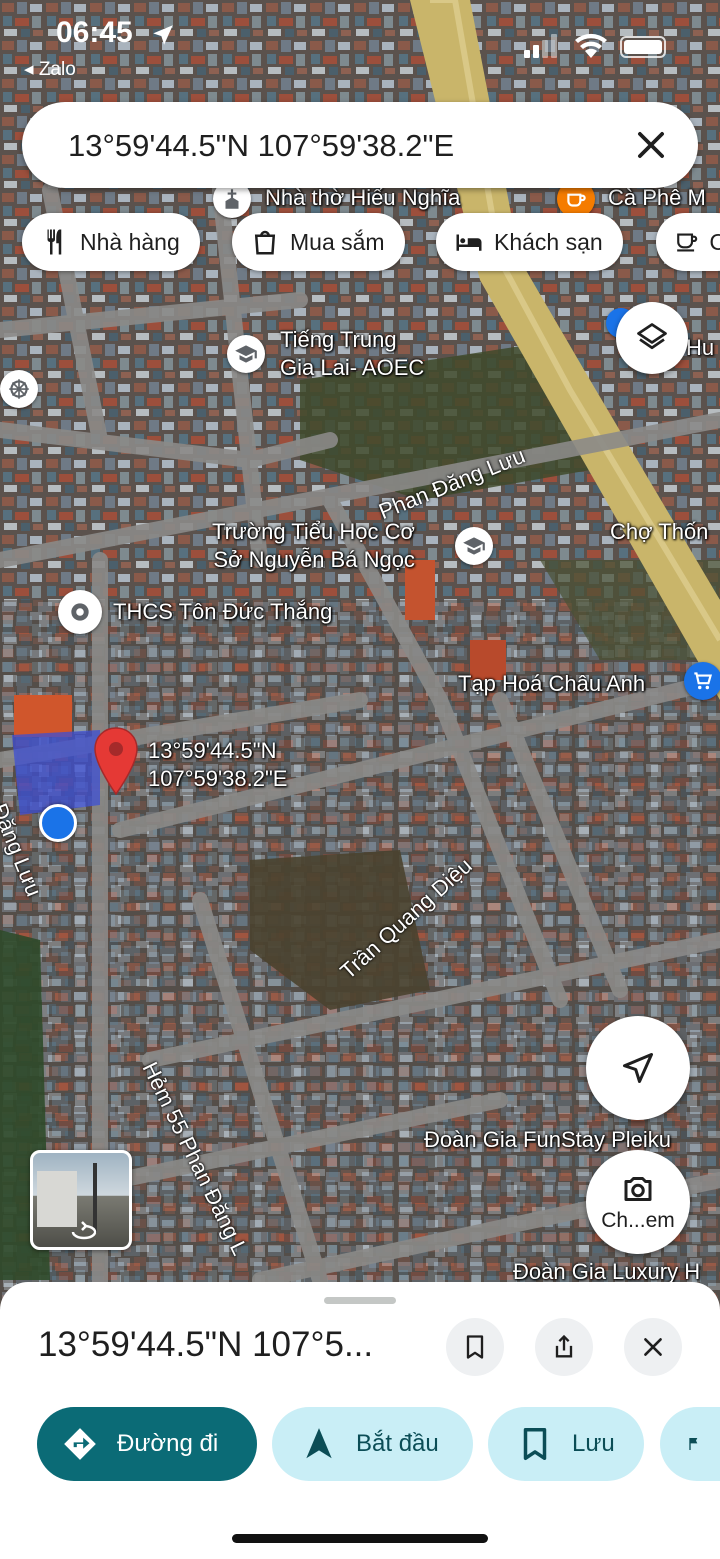  I want to click on my-location-button, so click(638, 1068).